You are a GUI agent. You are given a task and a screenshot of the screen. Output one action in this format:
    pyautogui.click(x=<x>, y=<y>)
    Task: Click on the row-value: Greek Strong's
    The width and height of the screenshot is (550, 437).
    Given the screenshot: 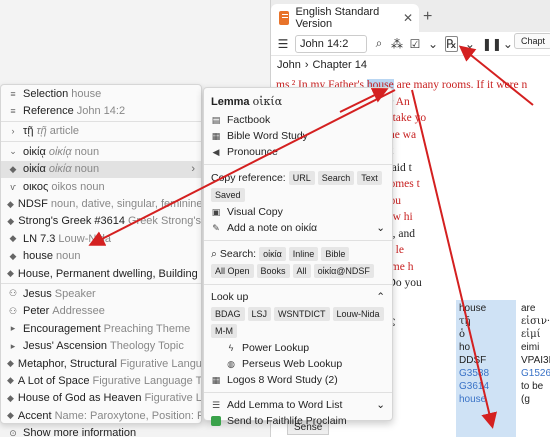 What is the action you would take?
    pyautogui.click(x=164, y=221)
    